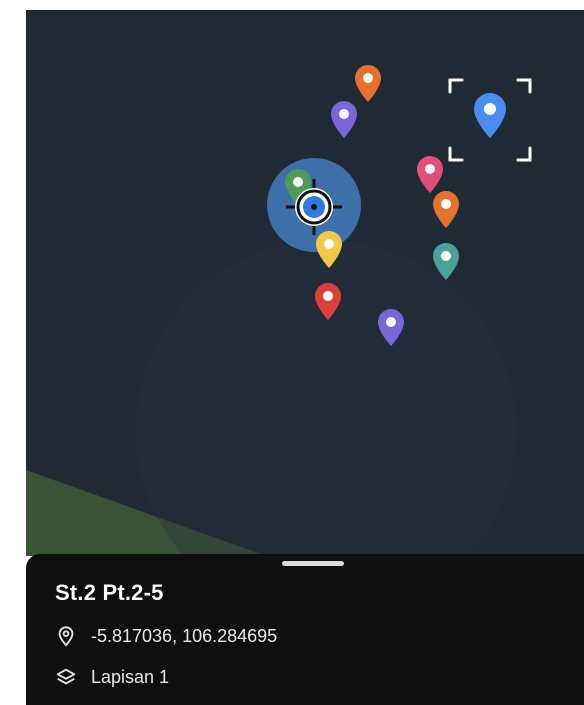  Describe the element at coordinates (490, 116) in the screenshot. I see `selected-map-marker` at that location.